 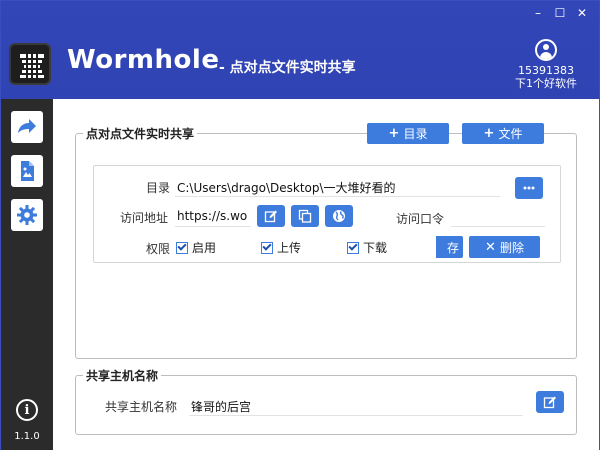 I want to click on window-controls: – ☐ ✕, so click(x=560, y=13).